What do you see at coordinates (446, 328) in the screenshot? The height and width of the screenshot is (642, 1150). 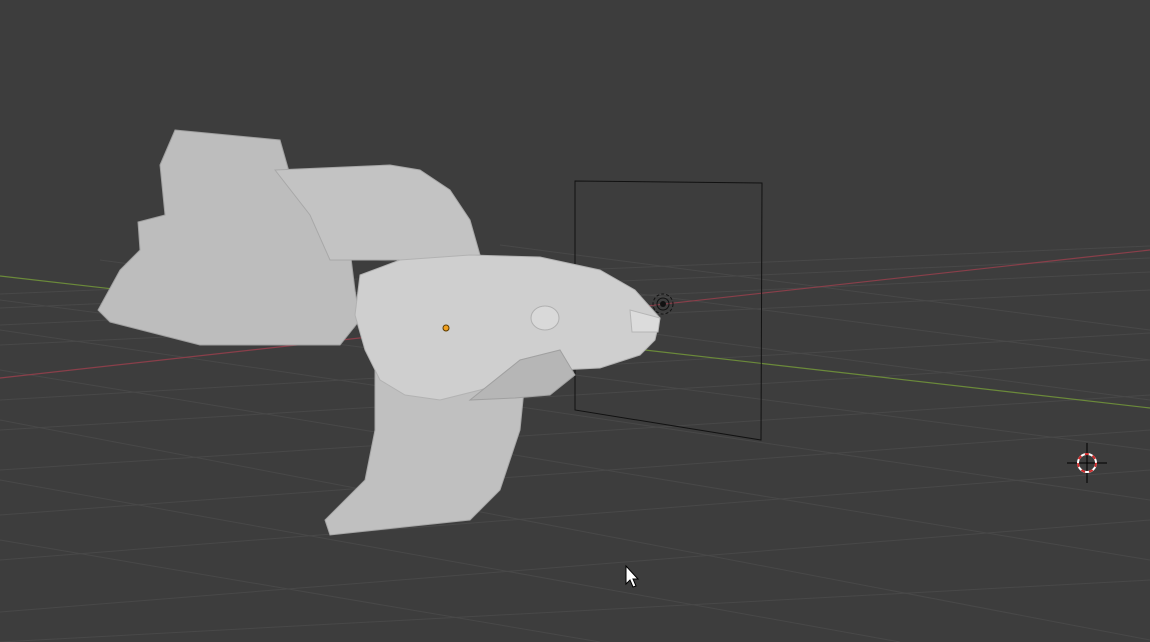 I see `object-origin-dot` at bounding box center [446, 328].